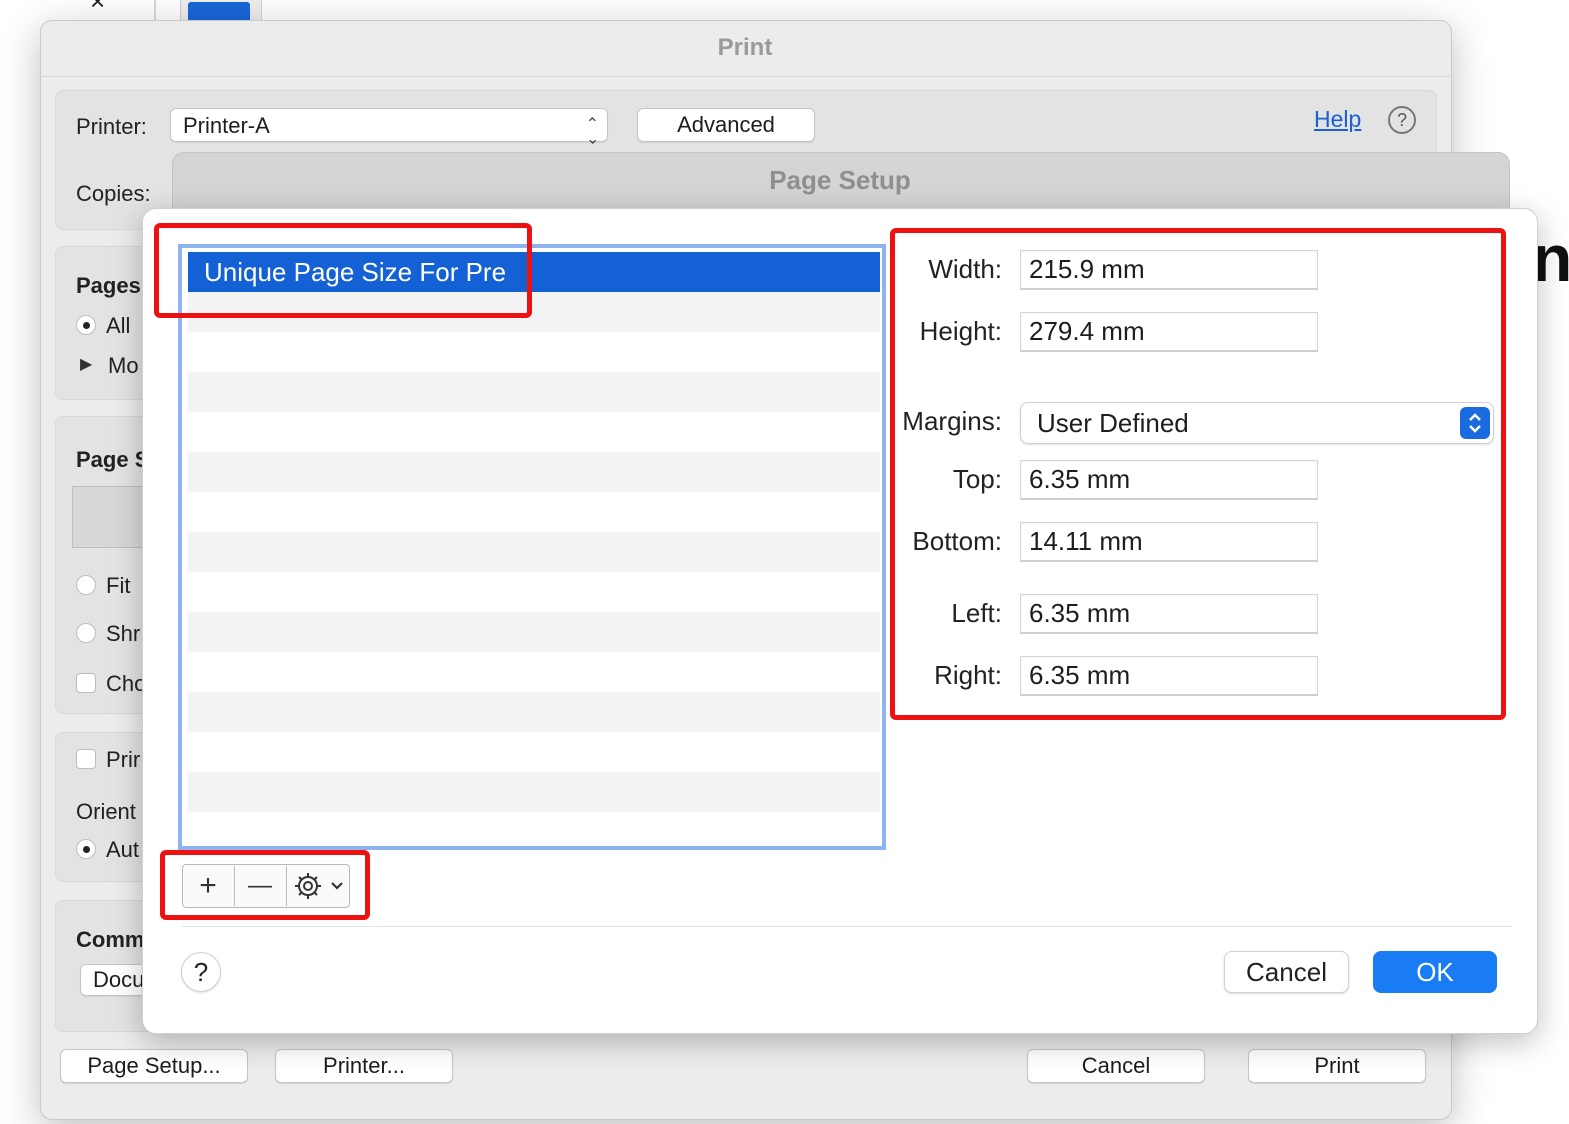  What do you see at coordinates (123, 849) in the screenshot?
I see `orientation-auto-label: Aut` at bounding box center [123, 849].